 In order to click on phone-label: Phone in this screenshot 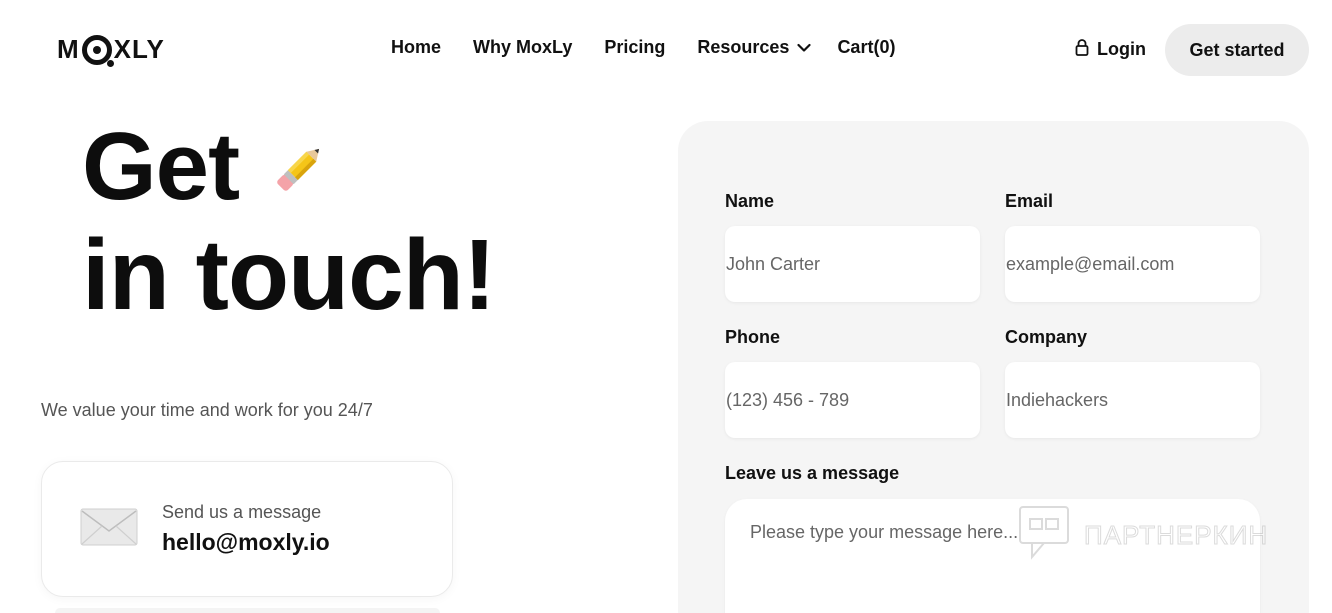, I will do `click(753, 337)`.